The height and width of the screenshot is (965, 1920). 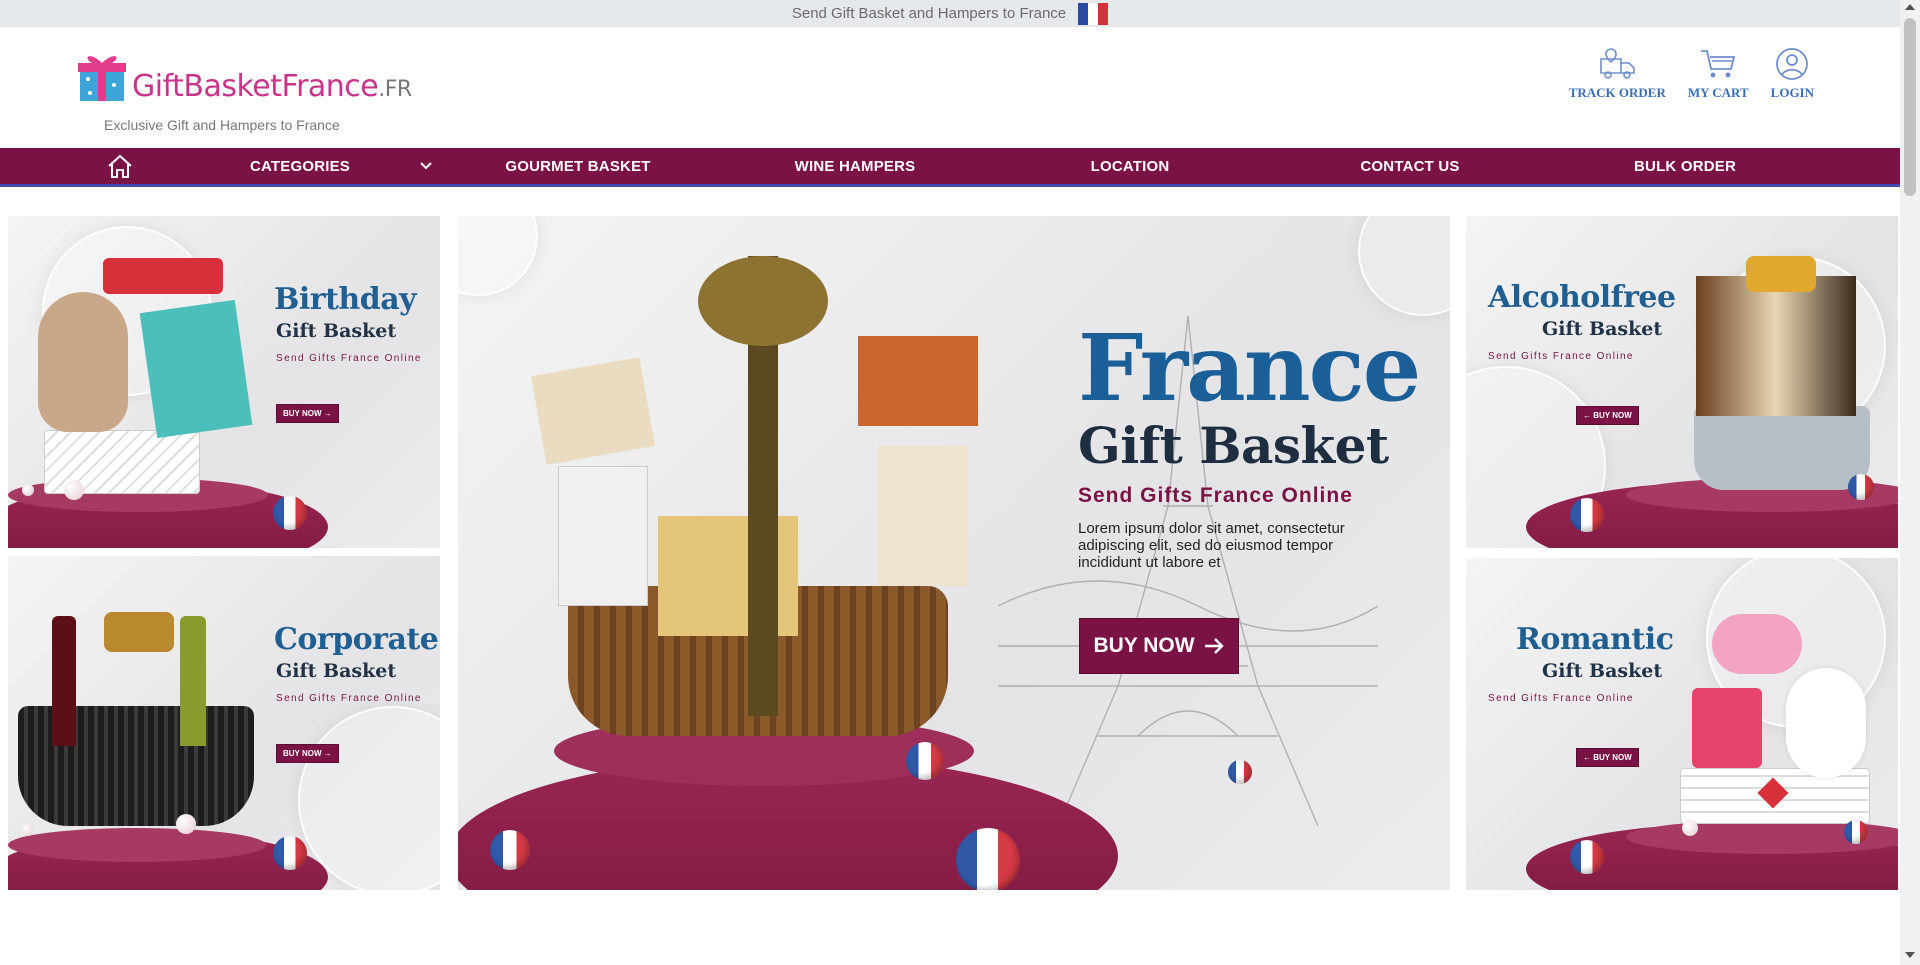 I want to click on logo-main-text: GiftBasketFrance, so click(x=255, y=86).